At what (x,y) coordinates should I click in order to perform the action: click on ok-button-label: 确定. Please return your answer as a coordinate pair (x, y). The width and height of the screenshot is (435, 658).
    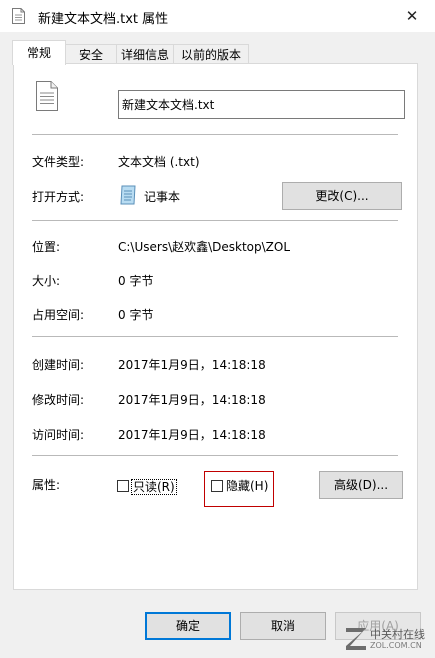
    Looking at the image, I should click on (187, 626).